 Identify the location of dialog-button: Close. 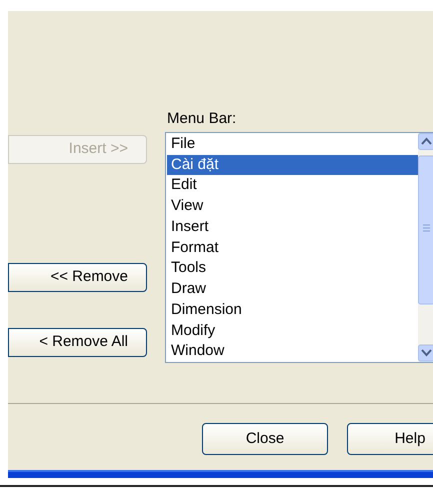
(265, 439).